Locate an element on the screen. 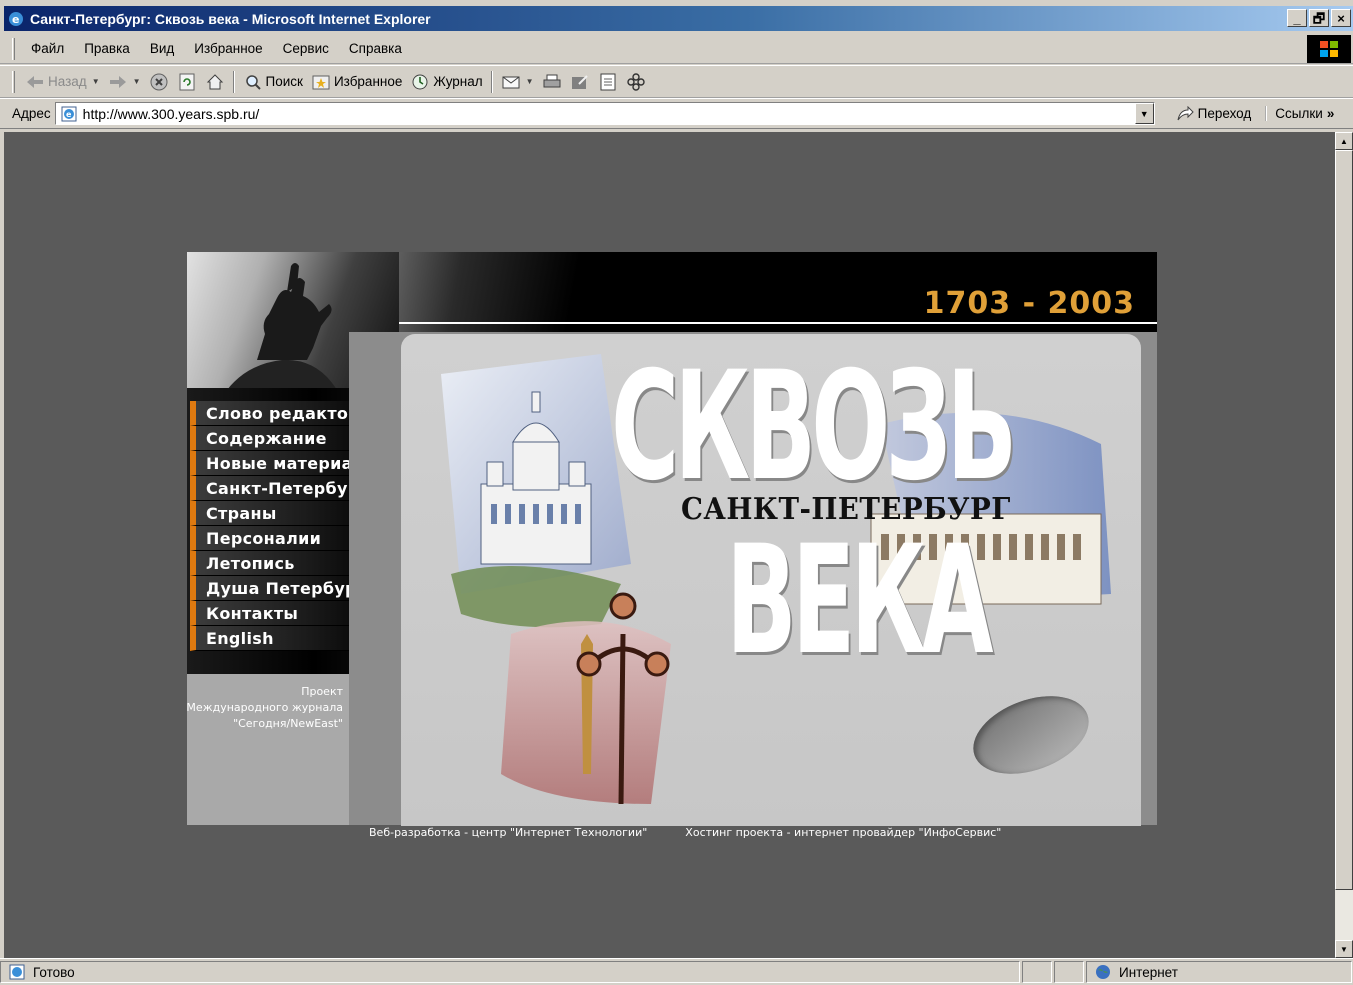 This screenshot has height=985, width=1353. header-divider is located at coordinates (778, 323).